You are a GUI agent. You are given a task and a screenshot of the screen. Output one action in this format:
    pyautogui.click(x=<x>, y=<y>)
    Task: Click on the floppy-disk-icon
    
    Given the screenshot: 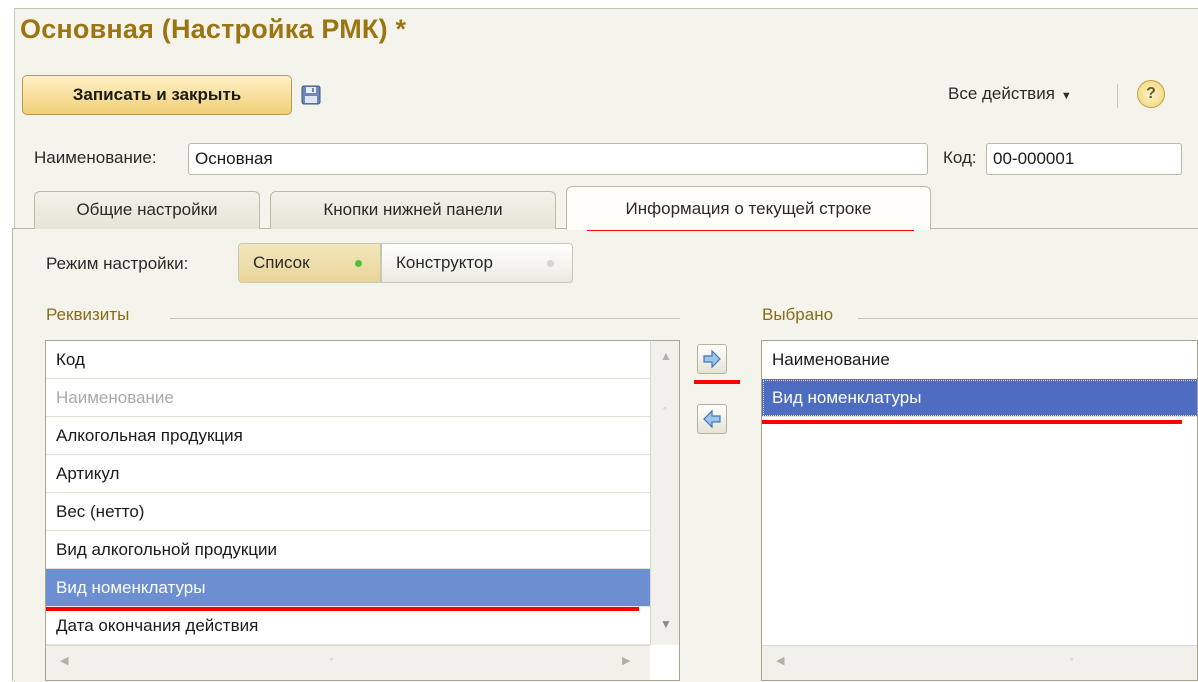 What is the action you would take?
    pyautogui.click(x=311, y=95)
    